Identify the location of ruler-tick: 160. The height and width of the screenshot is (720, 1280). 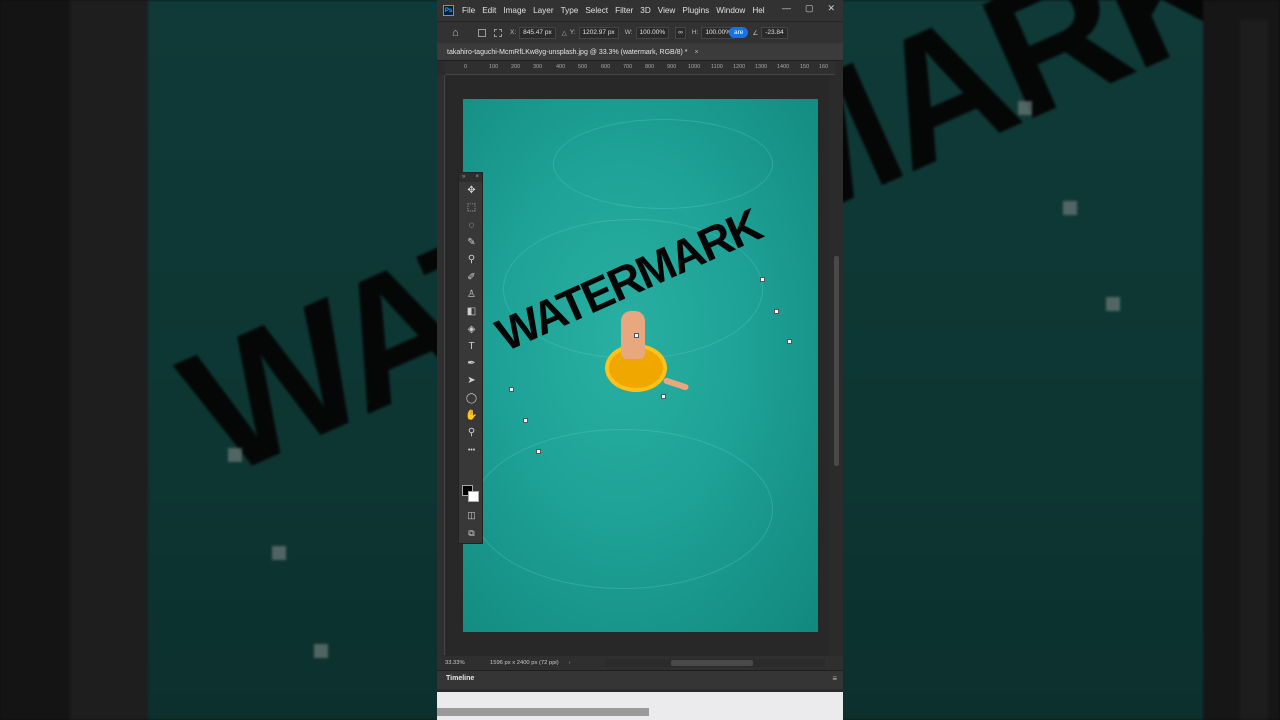
(824, 67).